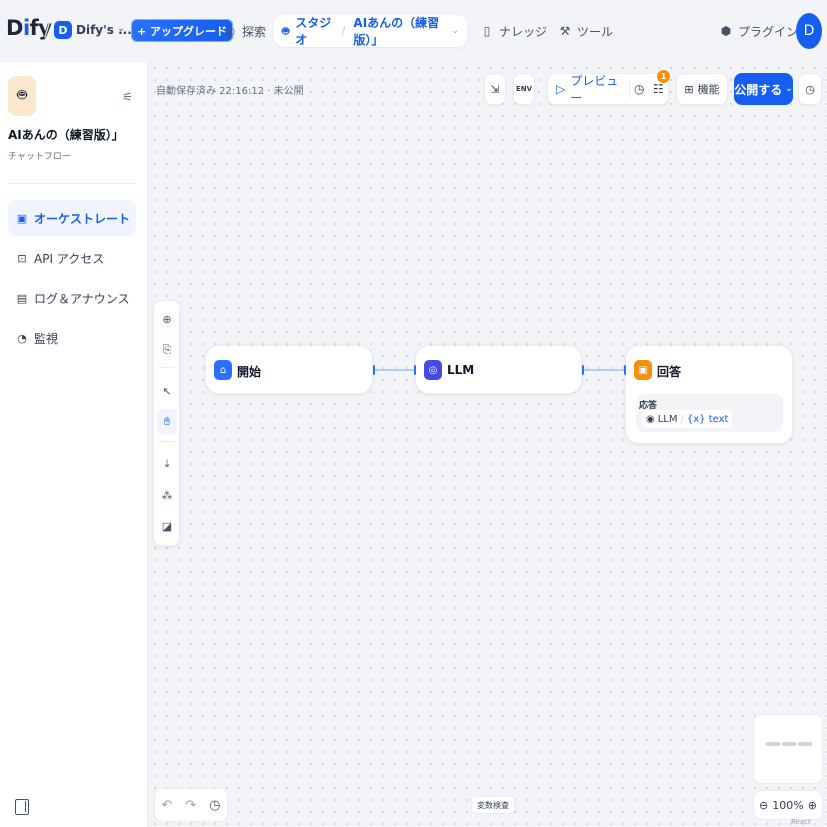 This screenshot has width=827, height=827. What do you see at coordinates (289, 369) in the screenshot?
I see `node-start: ⌂ 開始` at bounding box center [289, 369].